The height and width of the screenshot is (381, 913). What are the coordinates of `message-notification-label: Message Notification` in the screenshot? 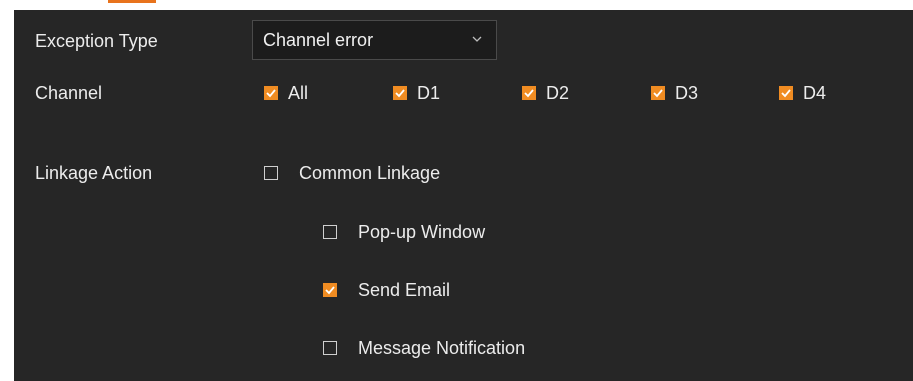 It's located at (442, 348).